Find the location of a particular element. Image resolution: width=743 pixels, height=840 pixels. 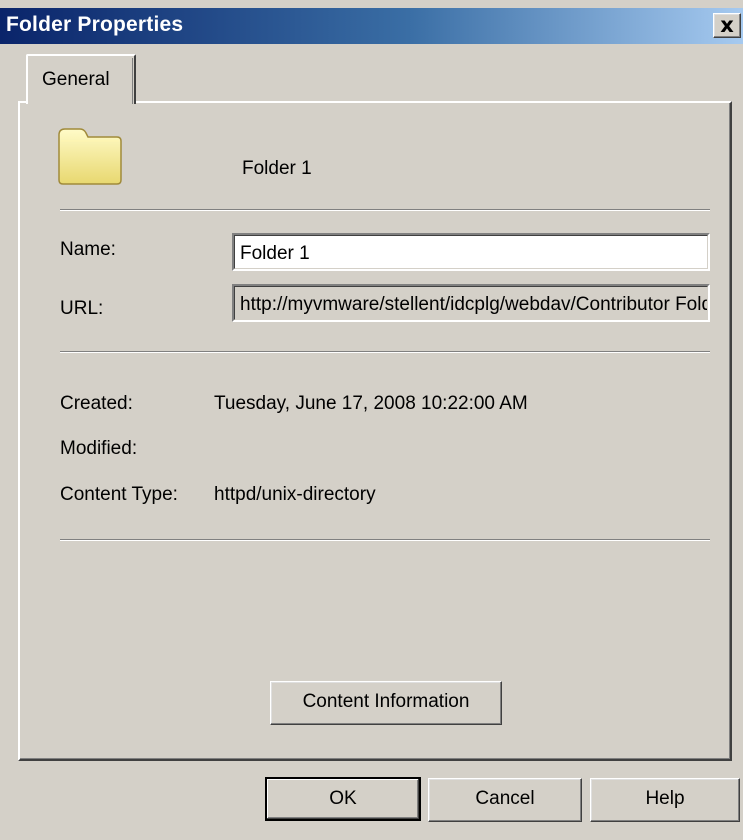

close-icon: x is located at coordinates (727, 25).